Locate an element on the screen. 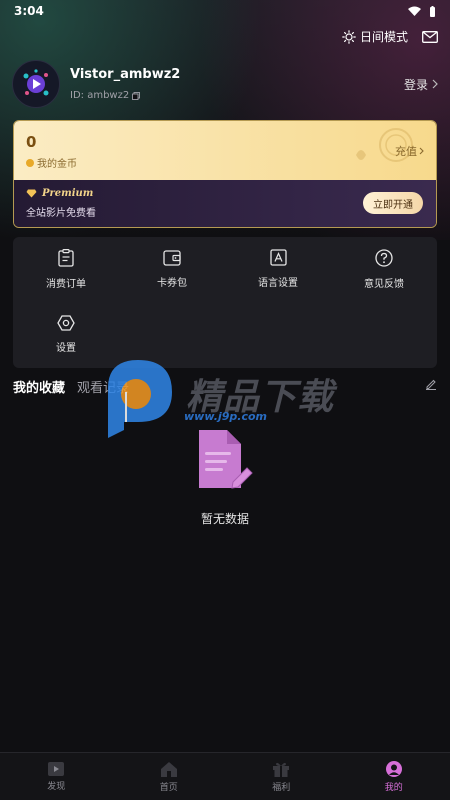 Image resolution: width=450 pixels, height=800 pixels. empty-document-icon is located at coordinates (226, 459).